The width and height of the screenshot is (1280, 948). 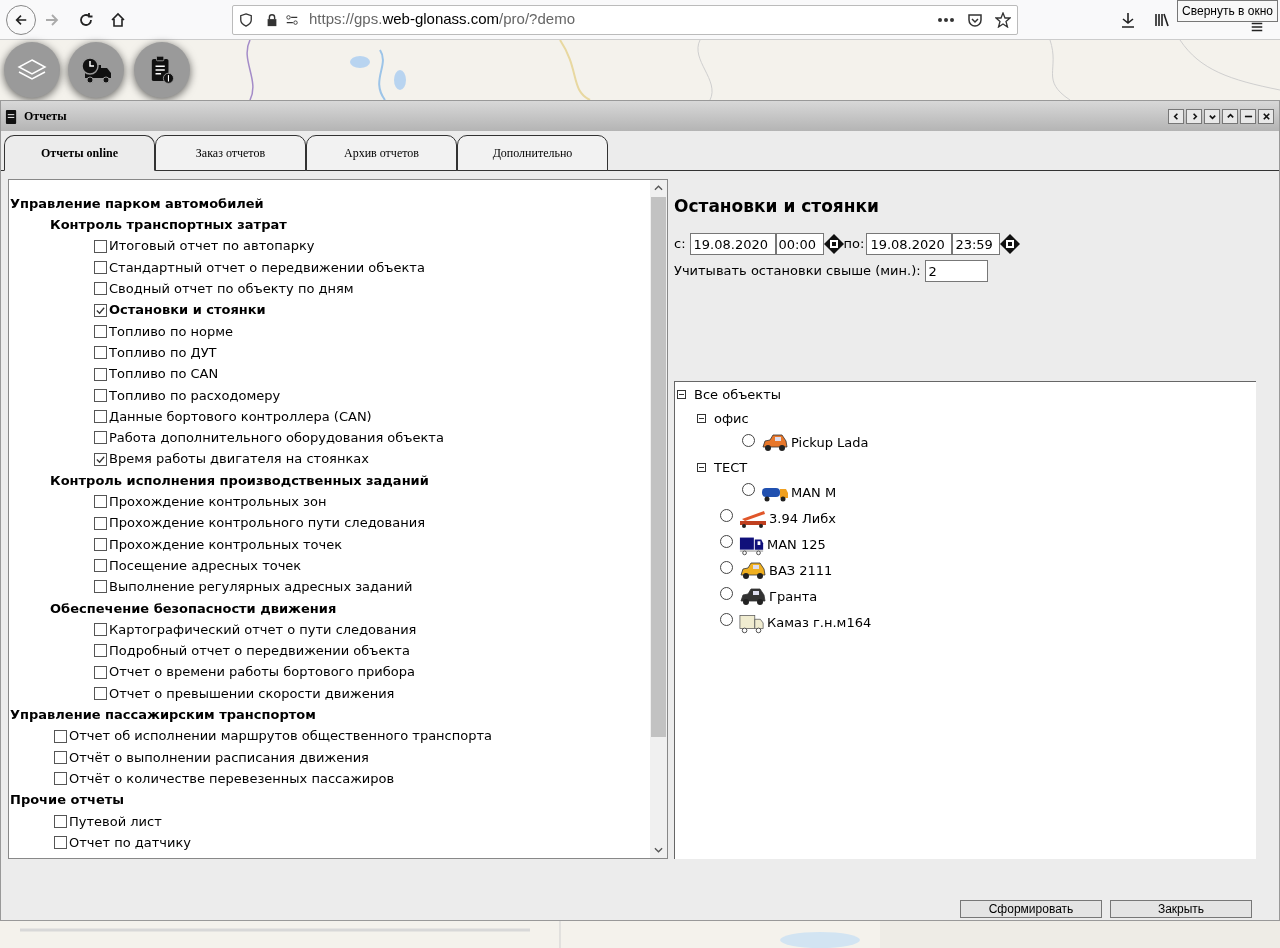 I want to click on report-item: Путевой лист, so click(x=115, y=821).